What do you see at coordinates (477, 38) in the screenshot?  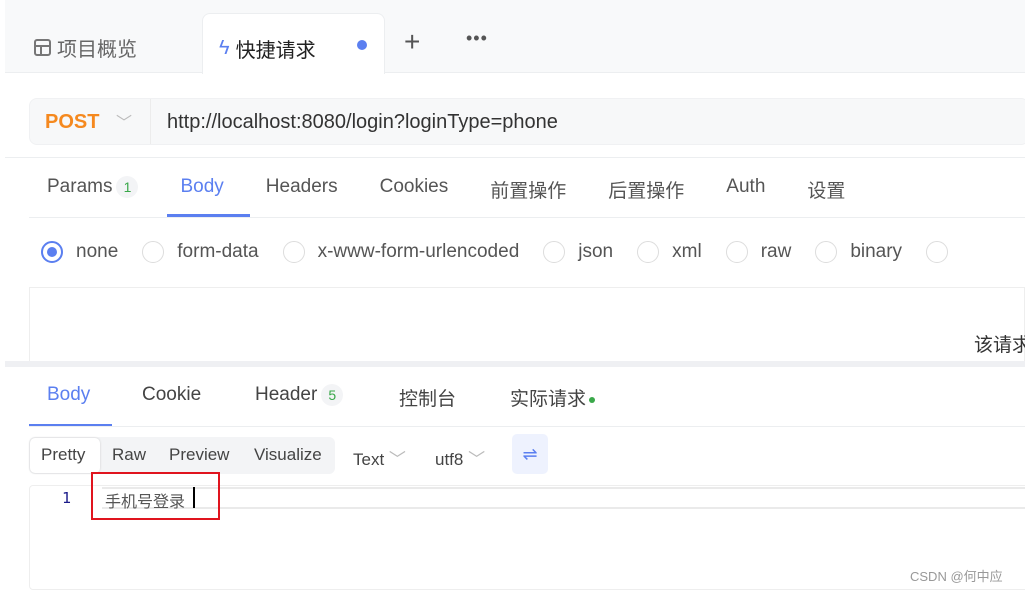 I see `more-icon: •••` at bounding box center [477, 38].